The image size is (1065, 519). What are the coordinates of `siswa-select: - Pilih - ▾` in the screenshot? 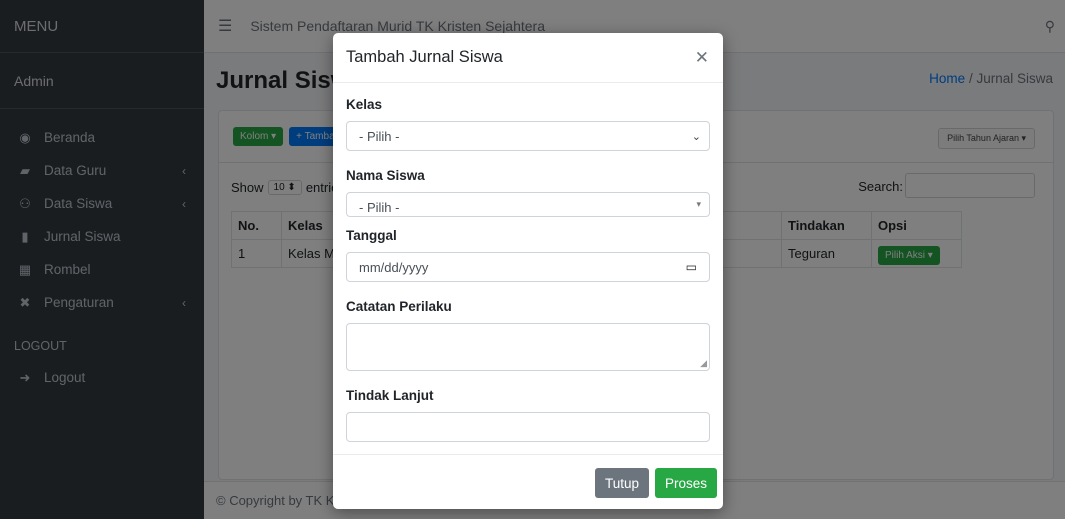 It's located at (528, 204).